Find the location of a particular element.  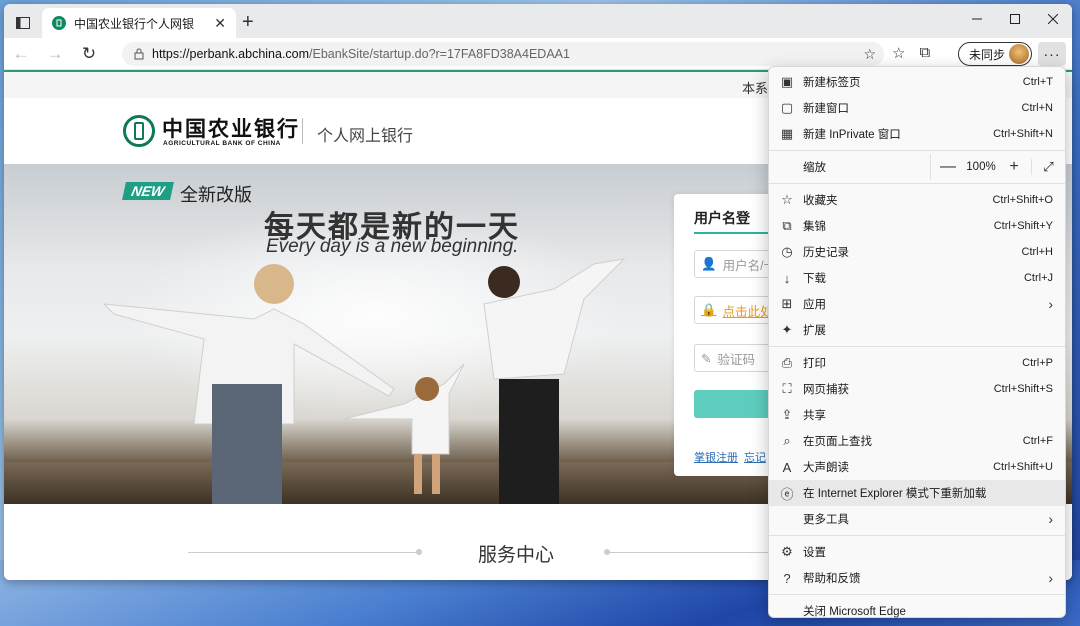

menu-item-shortcut: Ctrl+H is located at coordinates (1037, 252).